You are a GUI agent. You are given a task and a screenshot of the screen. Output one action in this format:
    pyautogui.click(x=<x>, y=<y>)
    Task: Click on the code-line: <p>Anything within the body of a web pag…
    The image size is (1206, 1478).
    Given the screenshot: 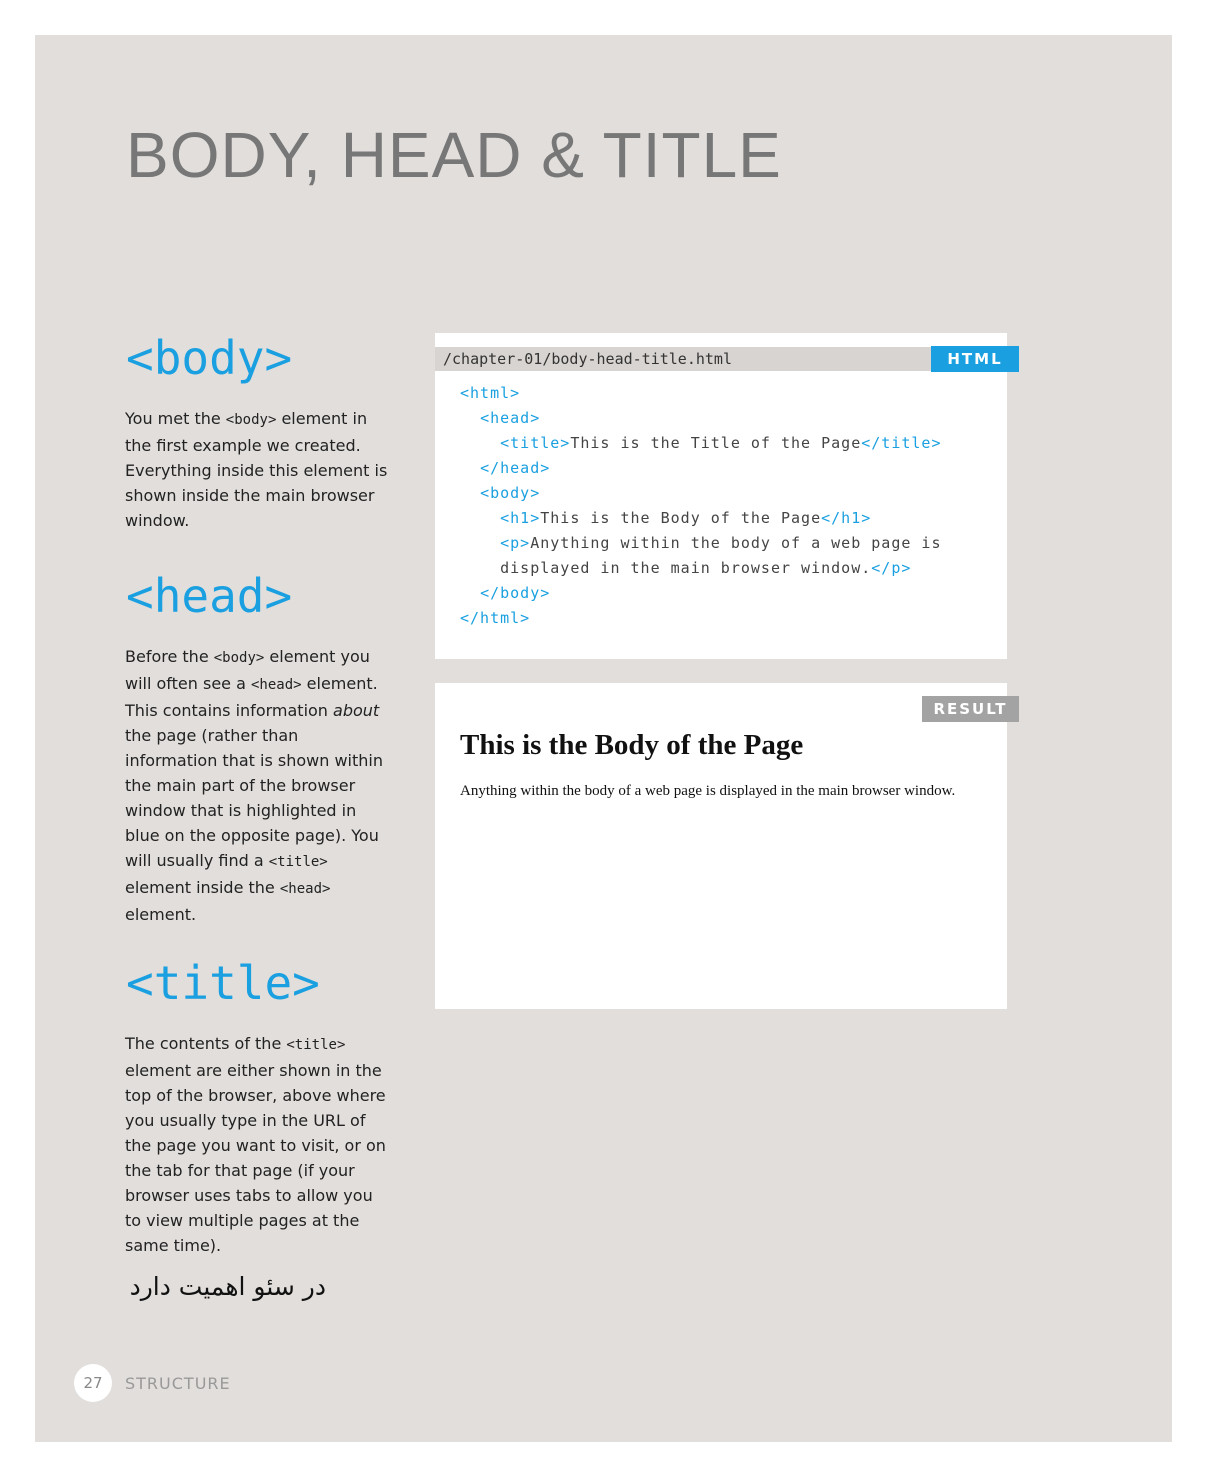 What is the action you would take?
    pyautogui.click(x=721, y=543)
    